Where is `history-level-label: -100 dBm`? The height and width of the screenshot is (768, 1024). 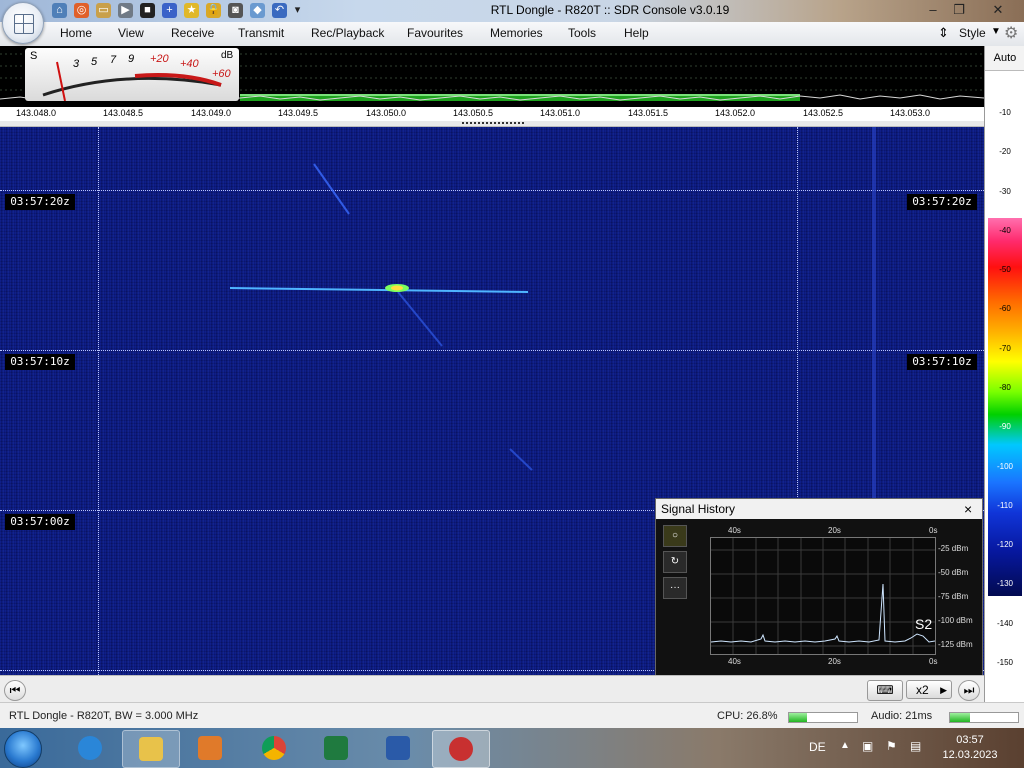 history-level-label: -100 dBm is located at coordinates (955, 620).